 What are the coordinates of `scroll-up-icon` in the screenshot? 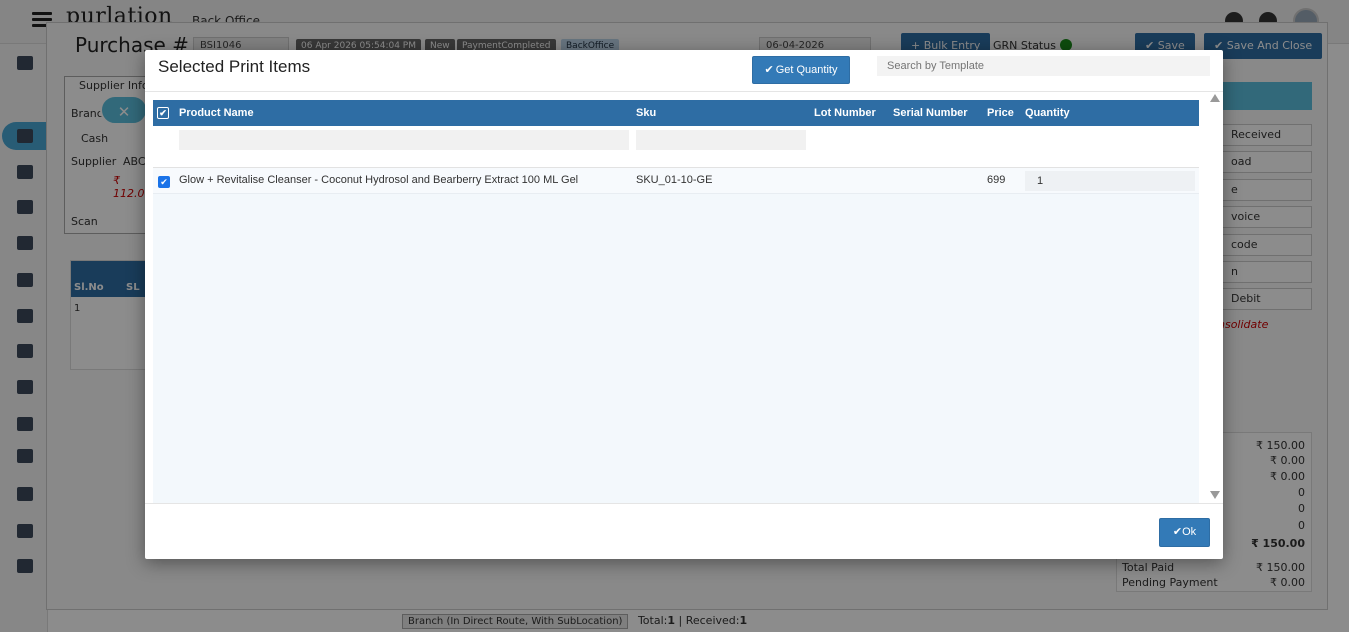 It's located at (1215, 98).